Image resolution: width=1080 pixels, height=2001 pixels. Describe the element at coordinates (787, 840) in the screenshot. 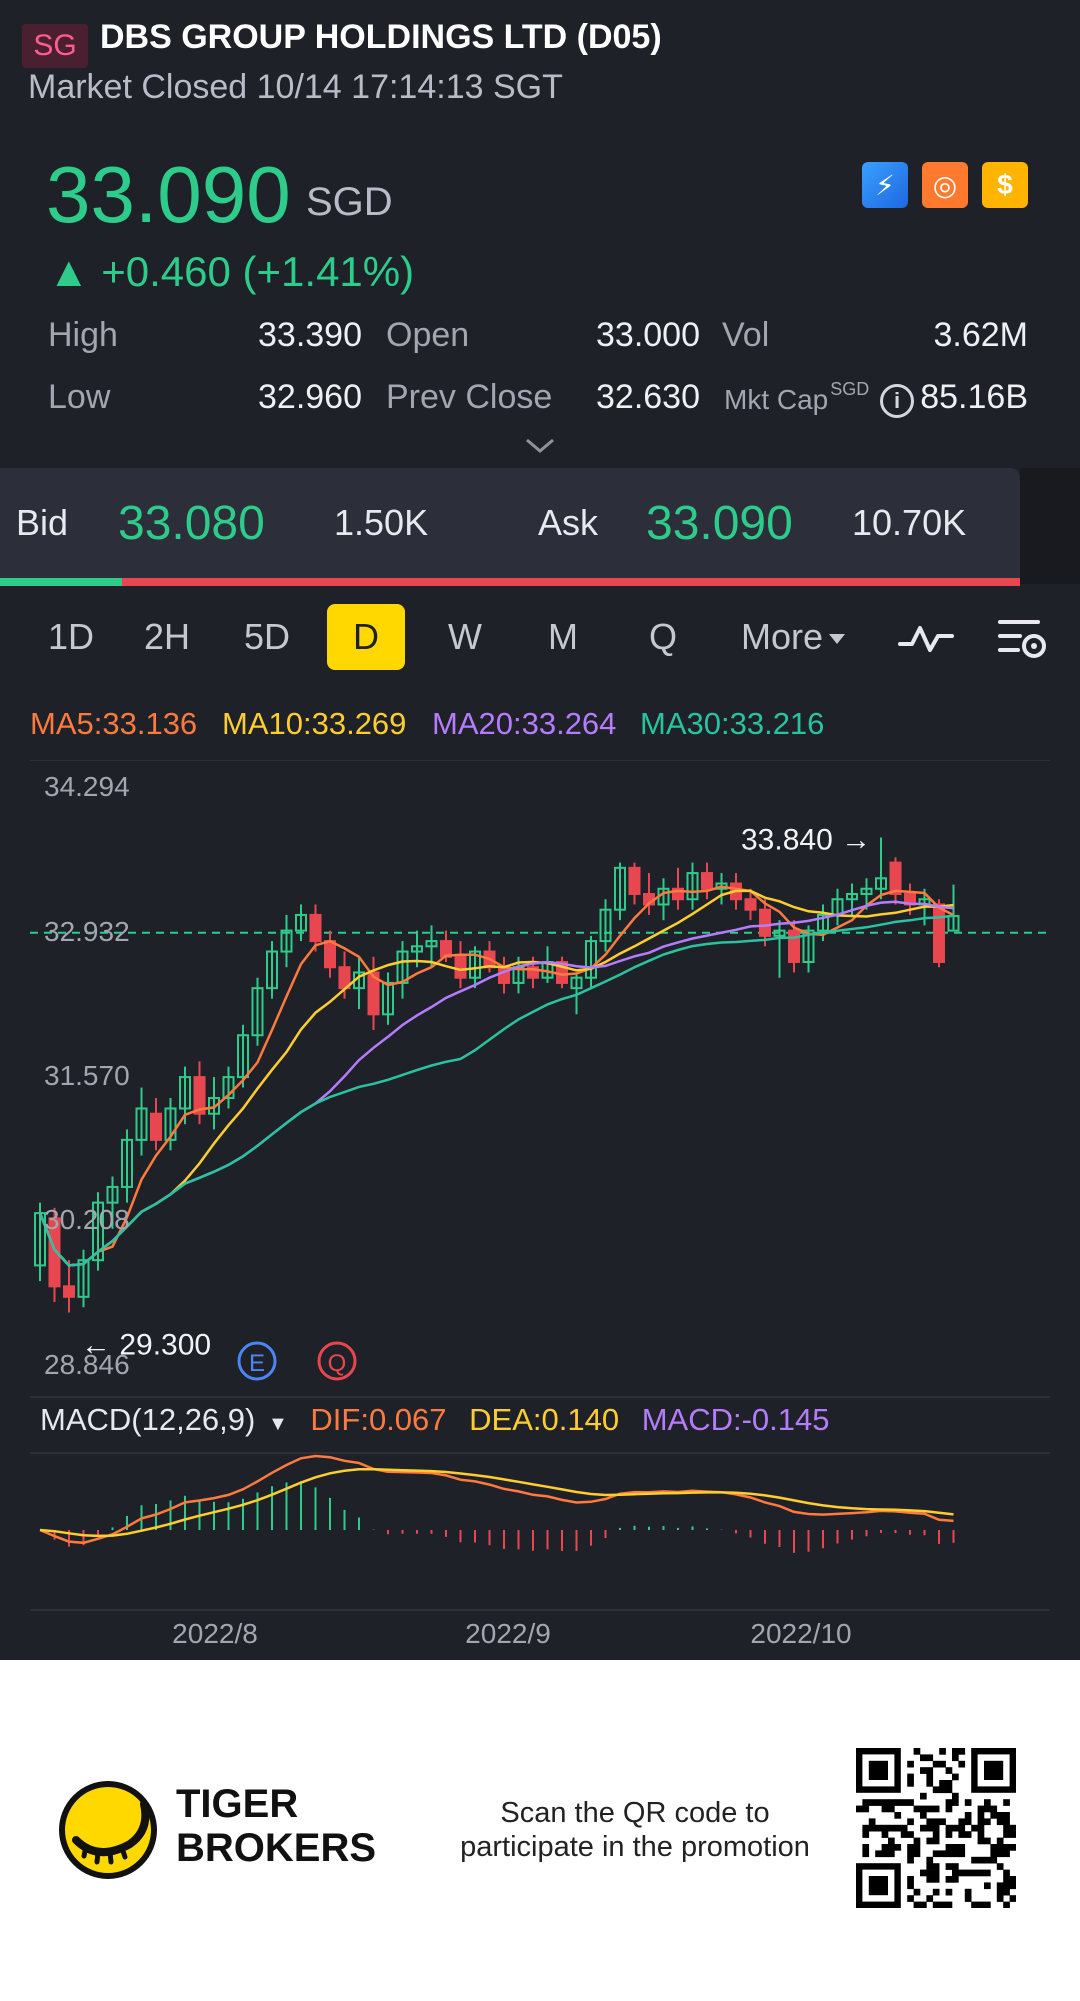

I see `max-price-value: 33.840` at that location.